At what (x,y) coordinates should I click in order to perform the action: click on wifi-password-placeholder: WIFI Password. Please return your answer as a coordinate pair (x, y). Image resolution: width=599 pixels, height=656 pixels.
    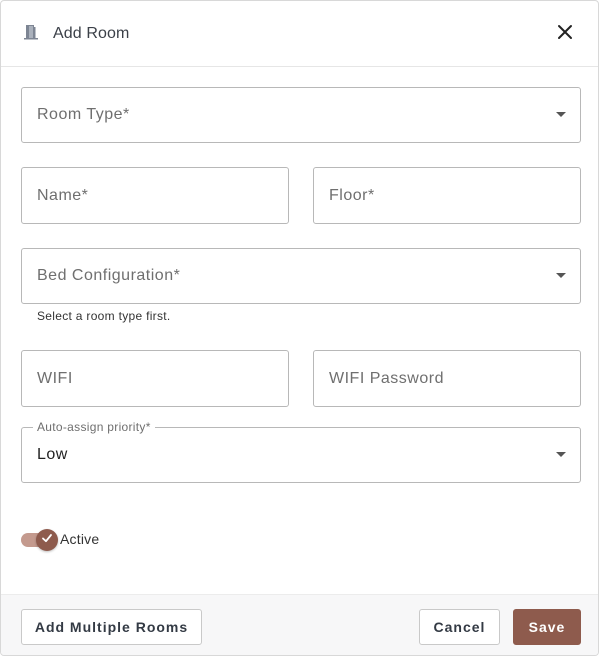
    Looking at the image, I should click on (386, 378).